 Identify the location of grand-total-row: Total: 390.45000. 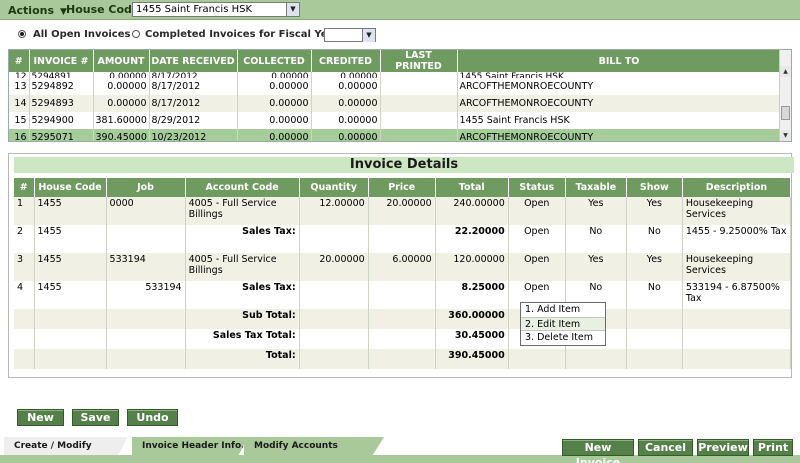
(403, 359).